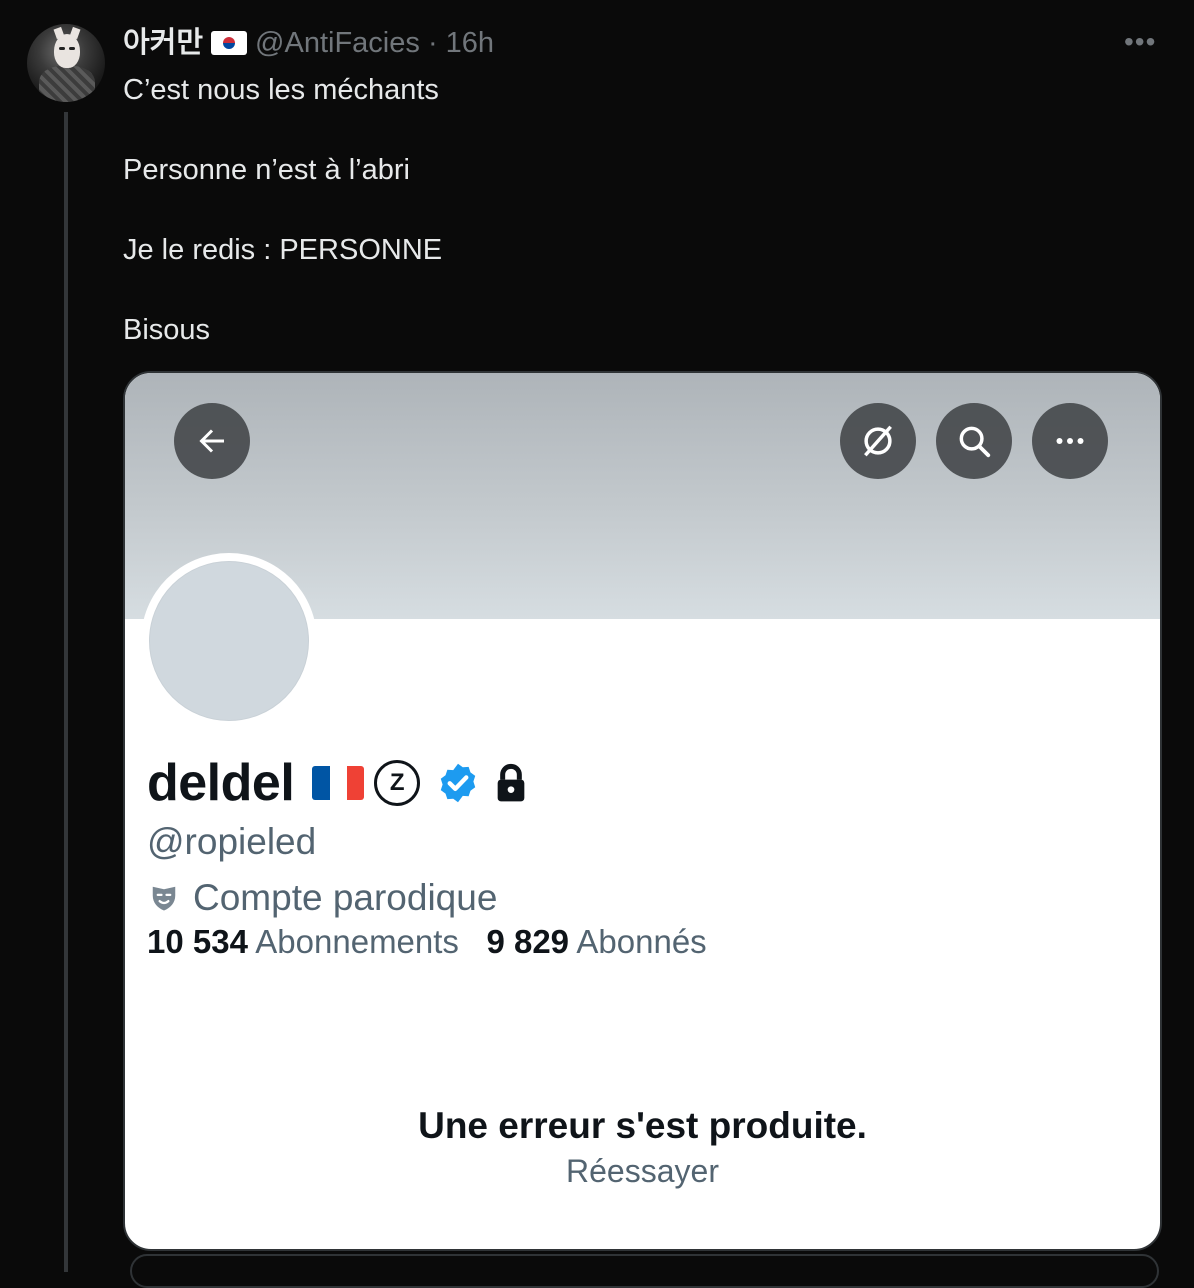 The width and height of the screenshot is (1194, 1288). What do you see at coordinates (167, 330) in the screenshot?
I see `tweet-line: Bisous` at bounding box center [167, 330].